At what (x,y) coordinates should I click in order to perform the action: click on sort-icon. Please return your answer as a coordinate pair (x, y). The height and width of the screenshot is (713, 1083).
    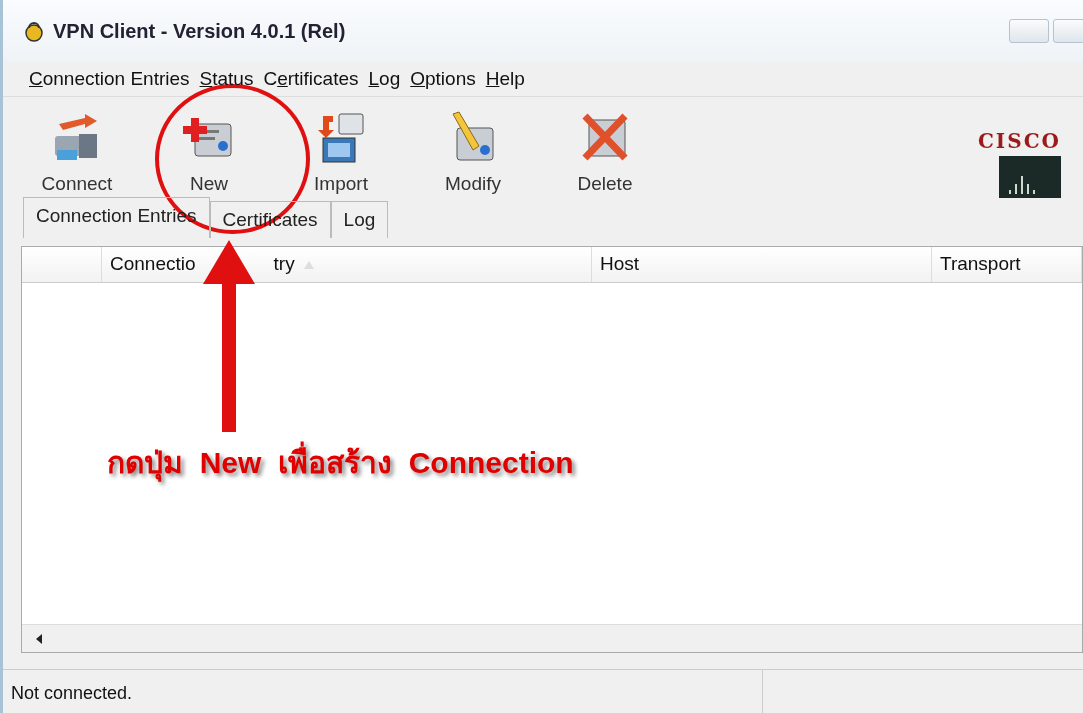
    Looking at the image, I should click on (308, 264).